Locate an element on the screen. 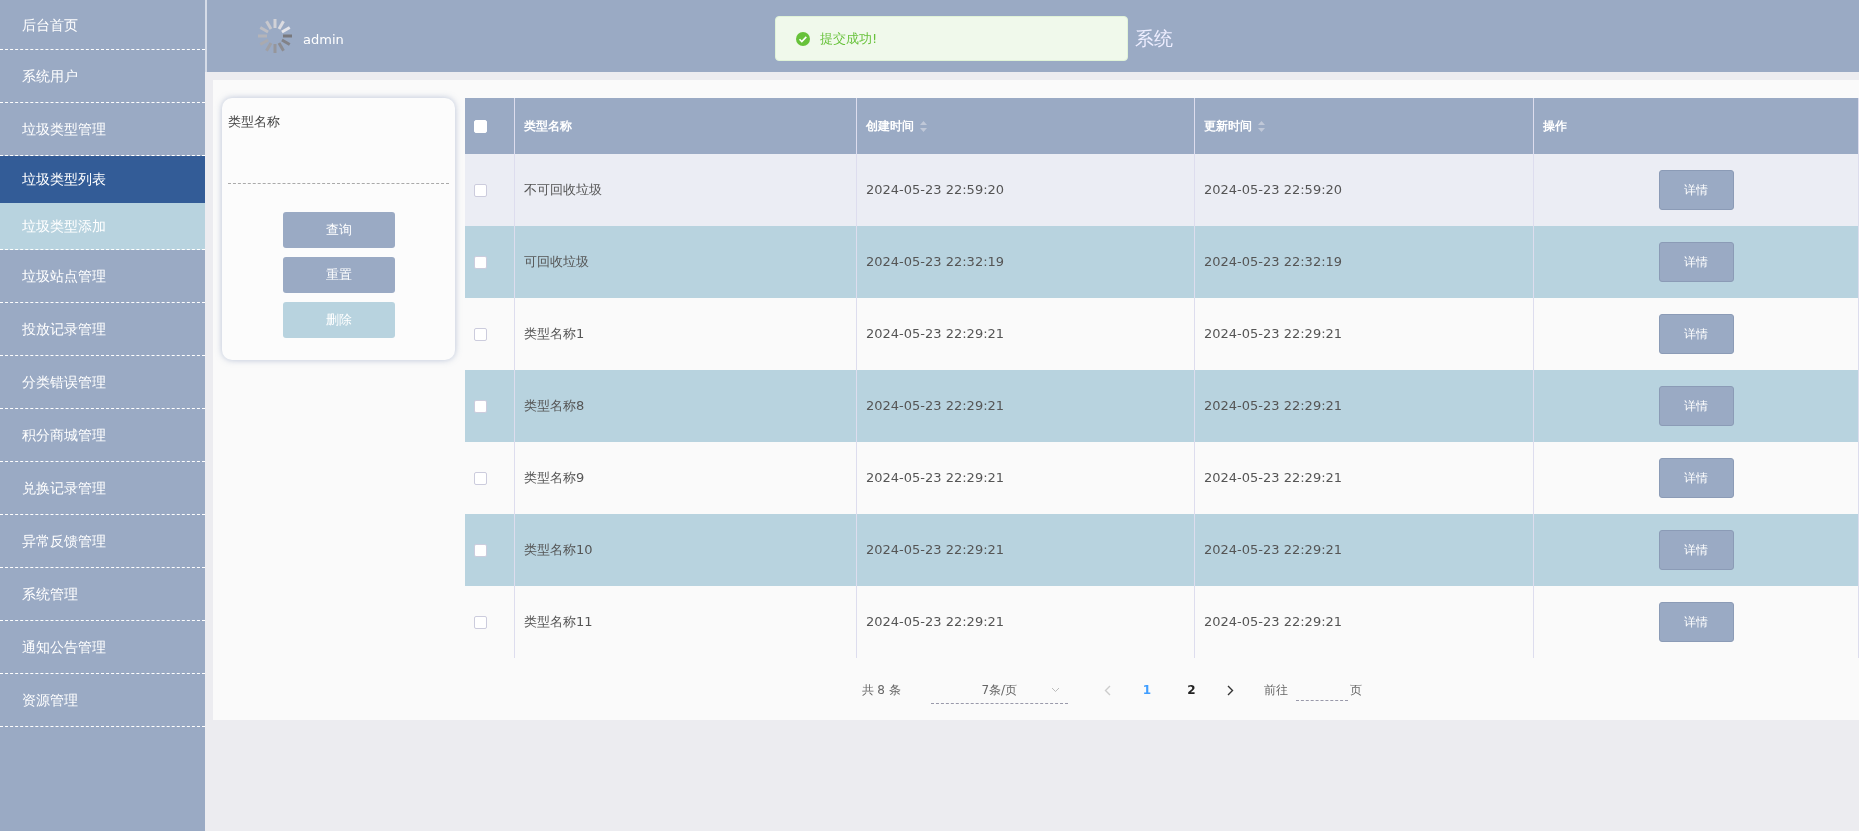 The width and height of the screenshot is (1859, 831). select-all-checkbox is located at coordinates (480, 126).